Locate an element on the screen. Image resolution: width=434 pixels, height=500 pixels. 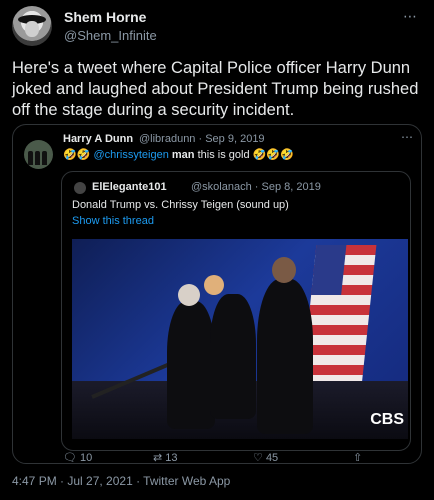
avatar is located at coordinates (32, 26).